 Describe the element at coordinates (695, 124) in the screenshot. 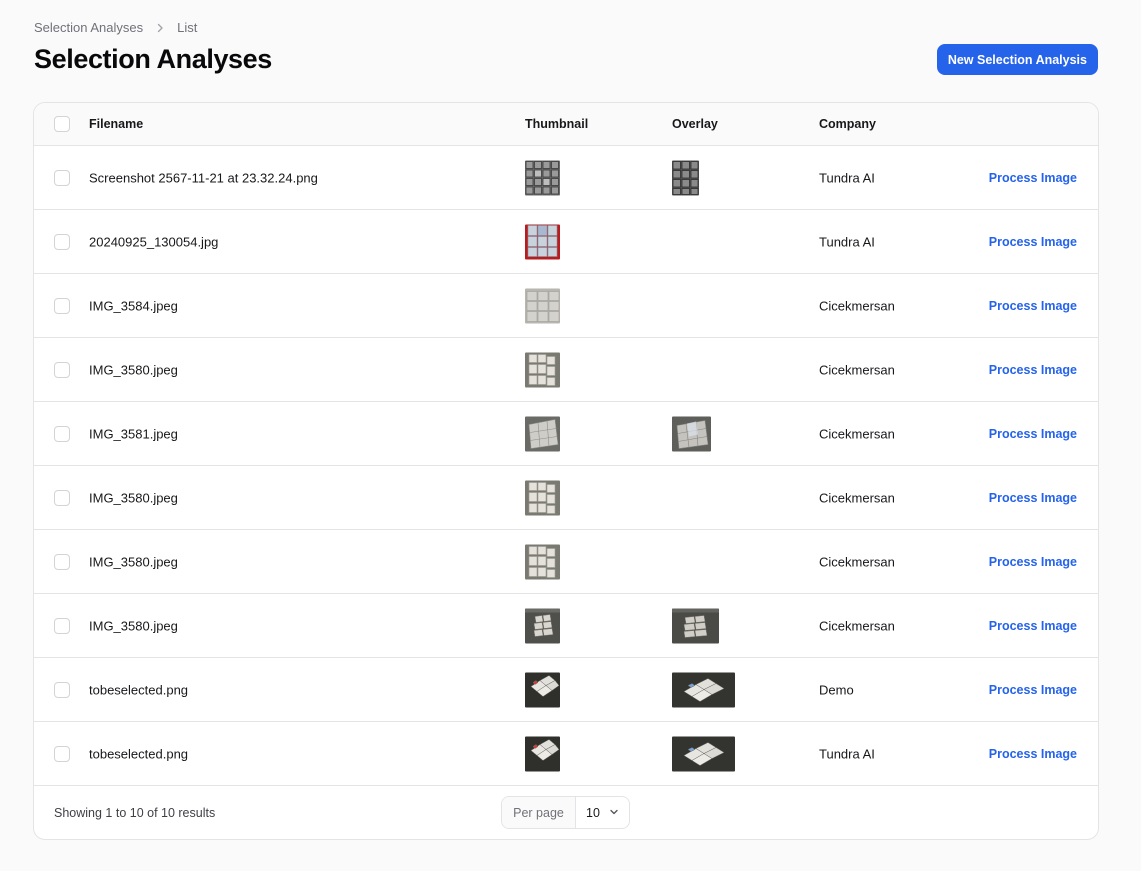

I see `column-header-overlay: Overlay` at that location.